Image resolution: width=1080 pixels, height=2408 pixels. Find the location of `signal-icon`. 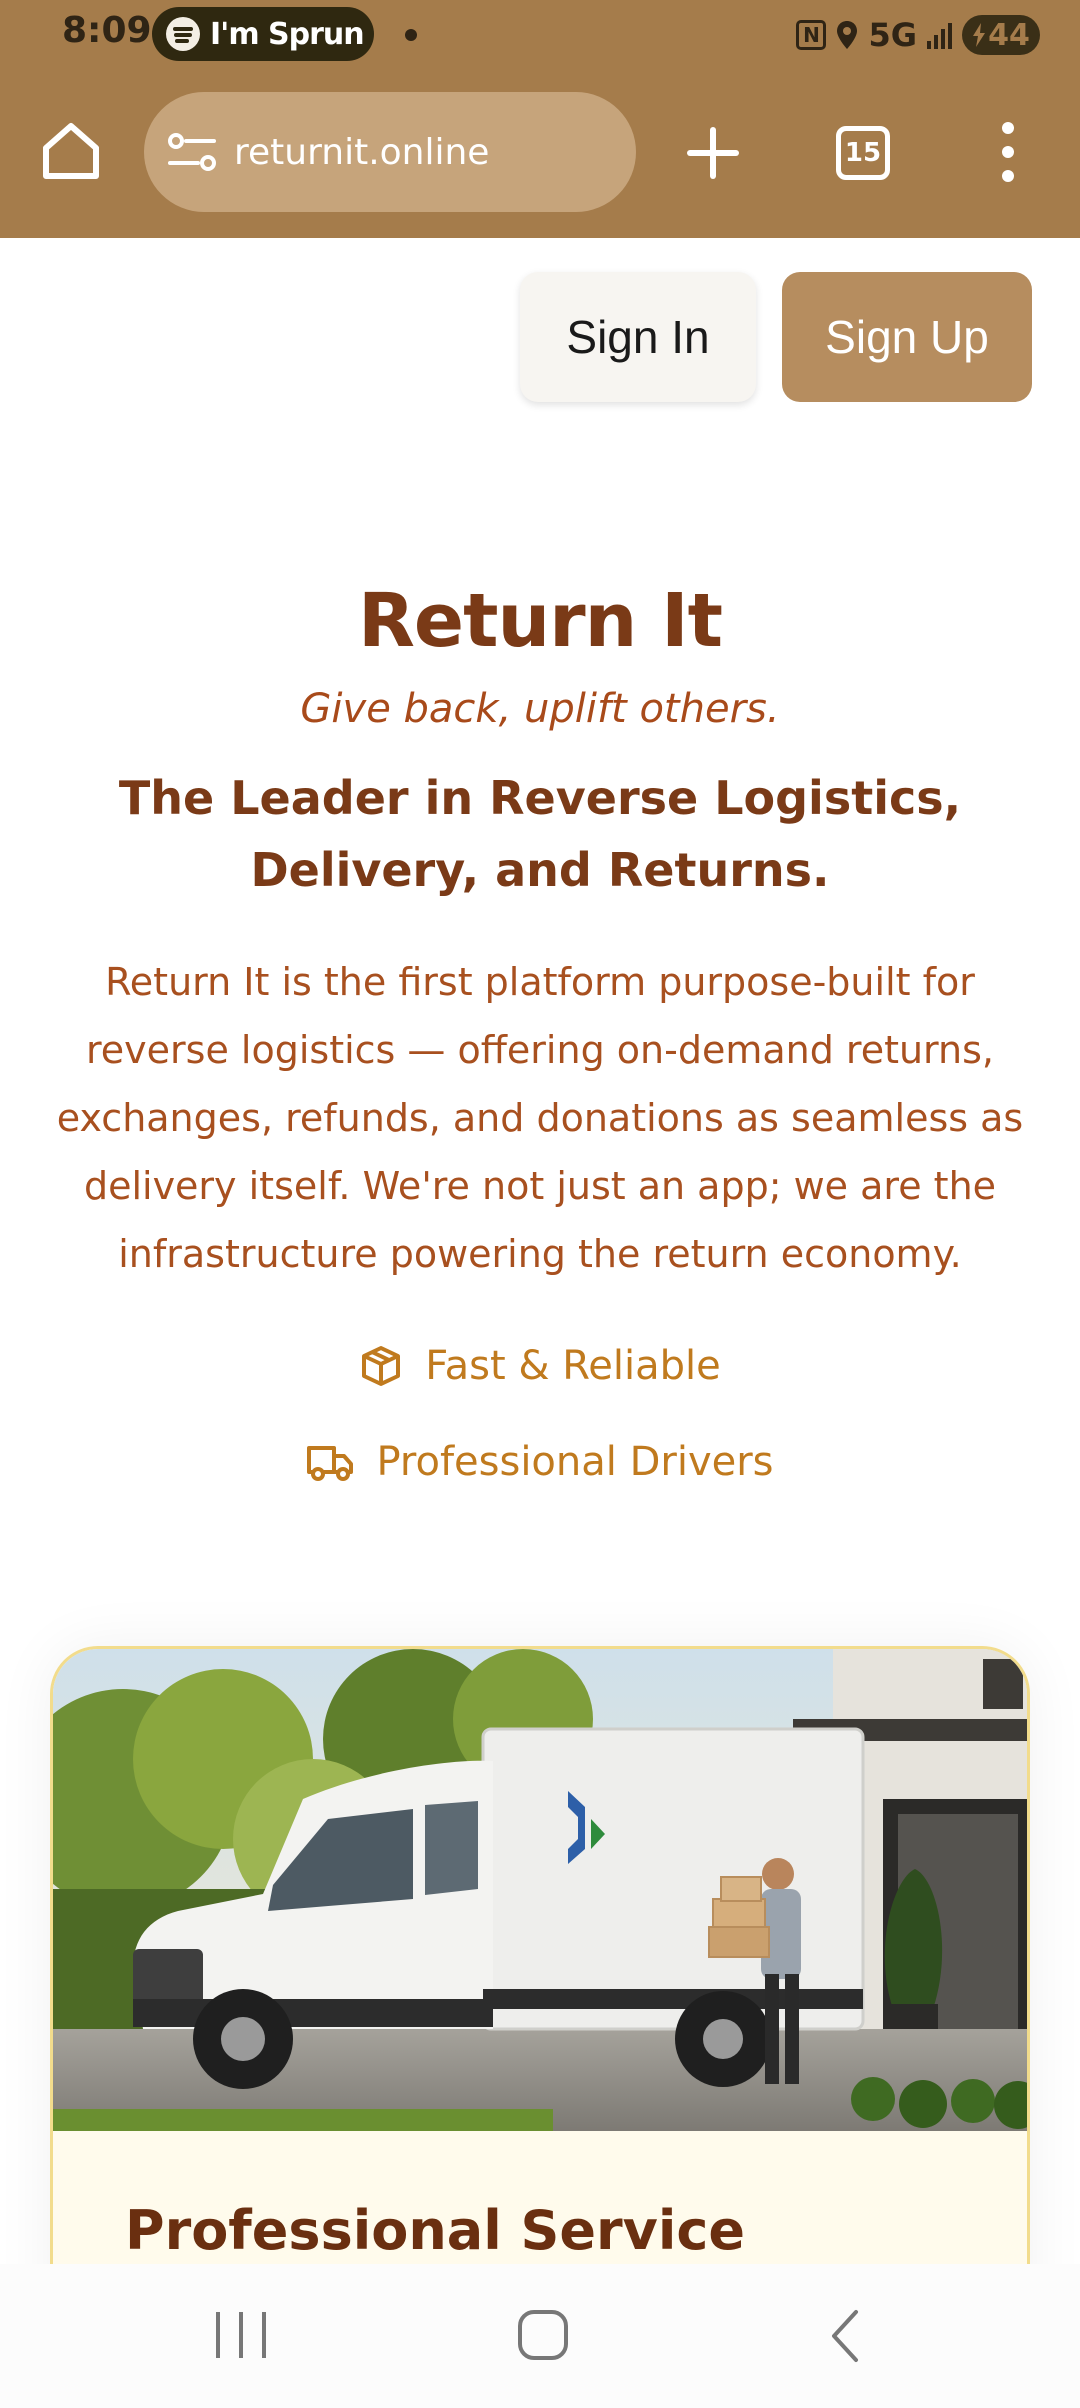

signal-icon is located at coordinates (939, 35).